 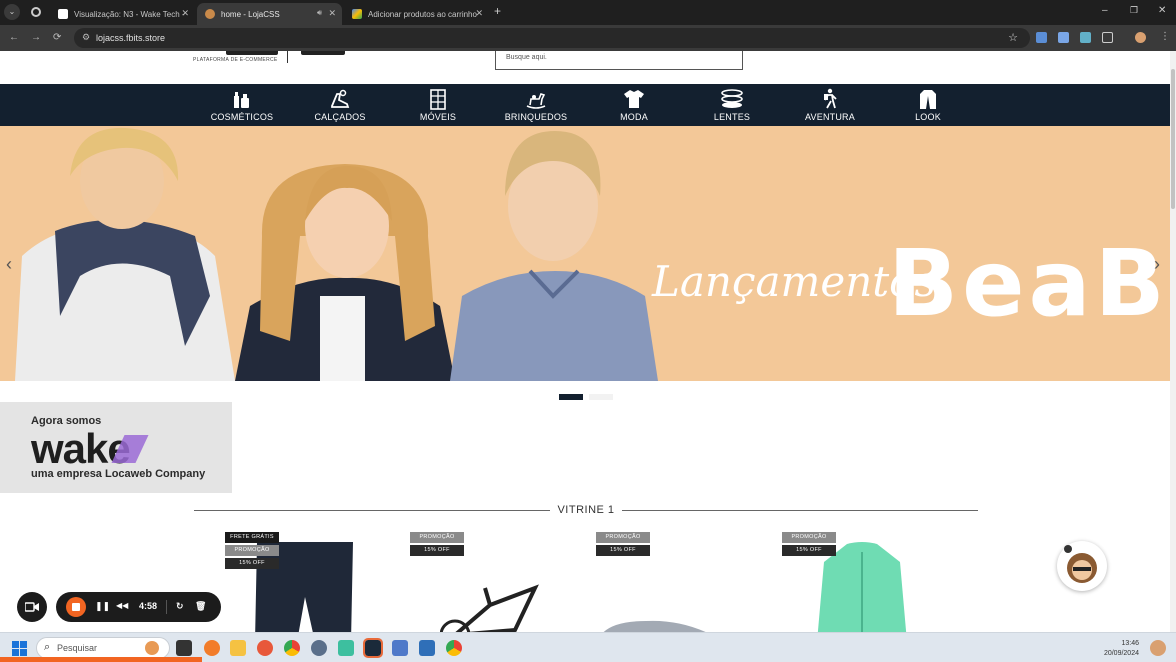 What do you see at coordinates (200, 606) in the screenshot?
I see `trash-icon: 🗑︎` at bounding box center [200, 606].